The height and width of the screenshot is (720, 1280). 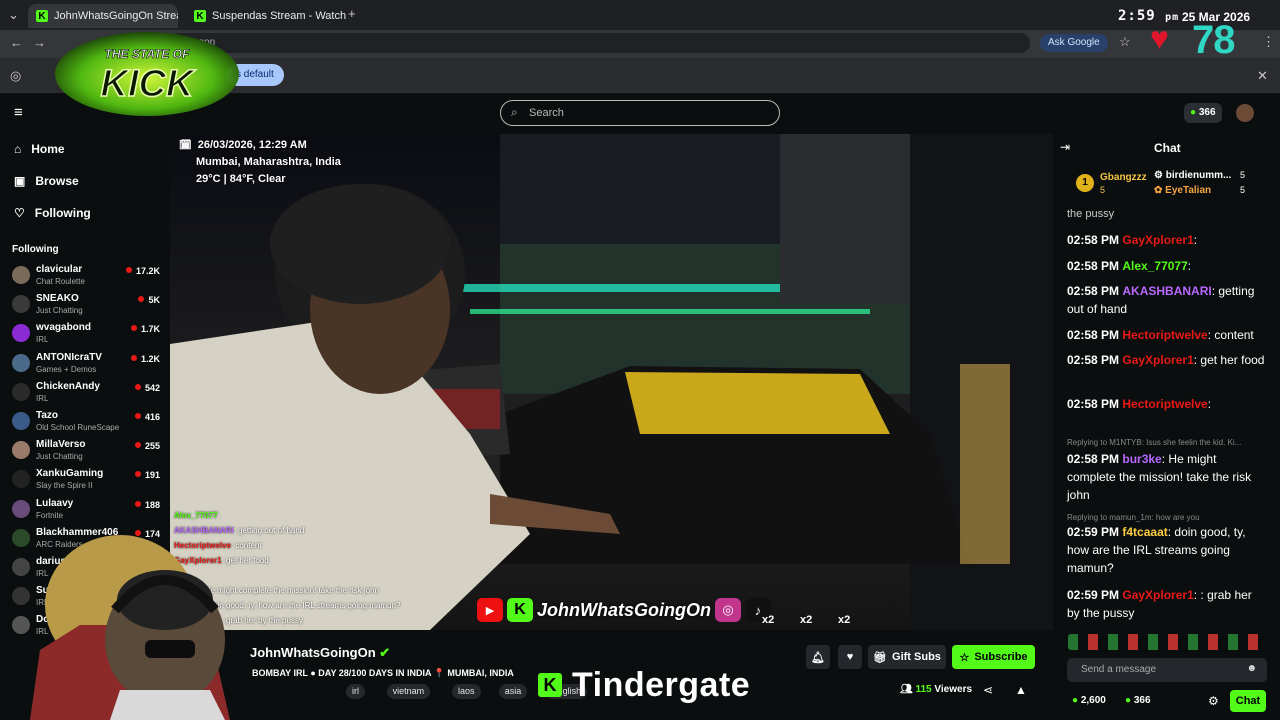 What do you see at coordinates (1166, 291) in the screenshot?
I see `chat-username: AKASHBANARI` at bounding box center [1166, 291].